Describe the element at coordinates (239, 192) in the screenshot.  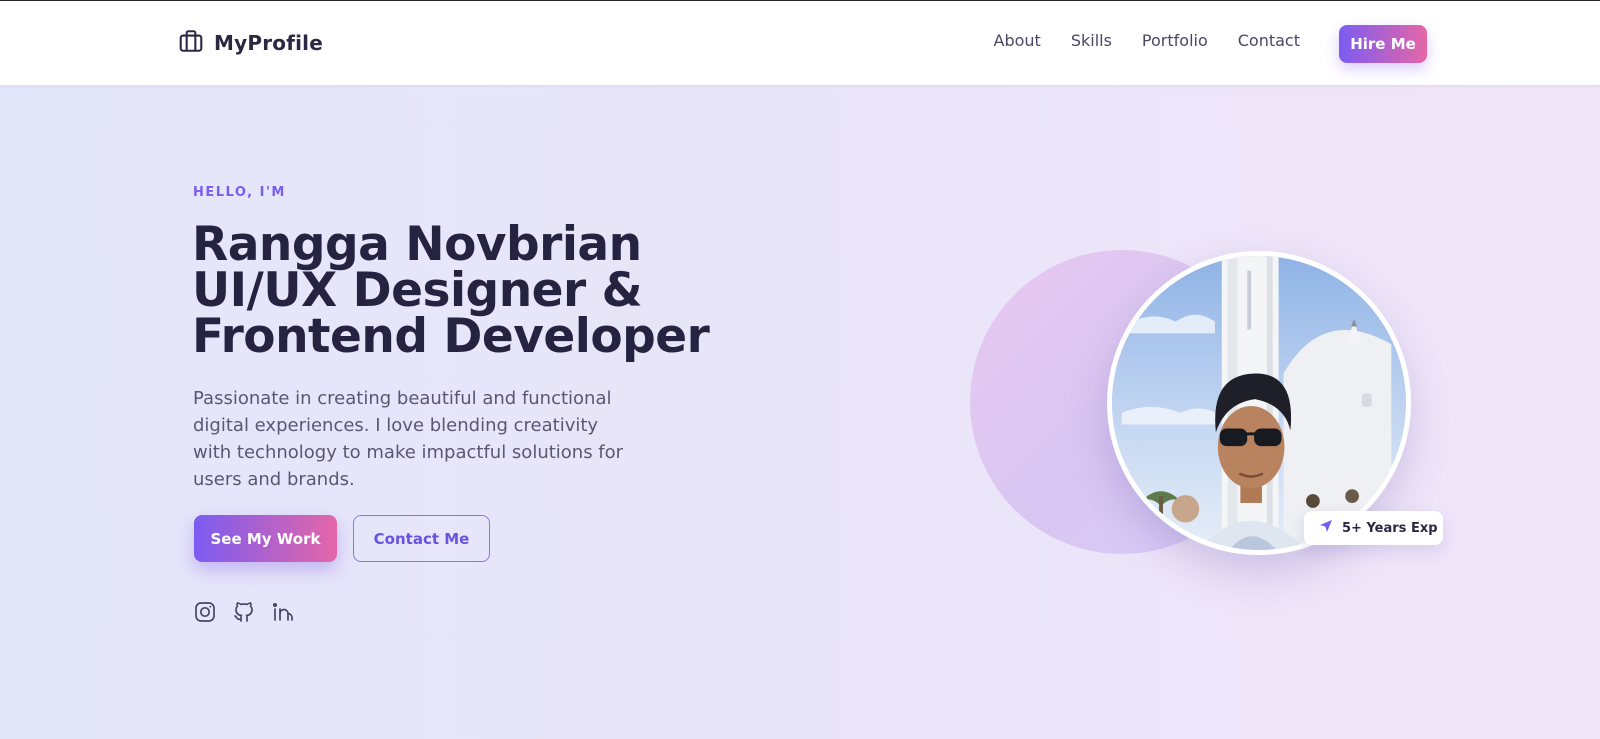
I see `hero-eyebrow: HELLO, I'M` at that location.